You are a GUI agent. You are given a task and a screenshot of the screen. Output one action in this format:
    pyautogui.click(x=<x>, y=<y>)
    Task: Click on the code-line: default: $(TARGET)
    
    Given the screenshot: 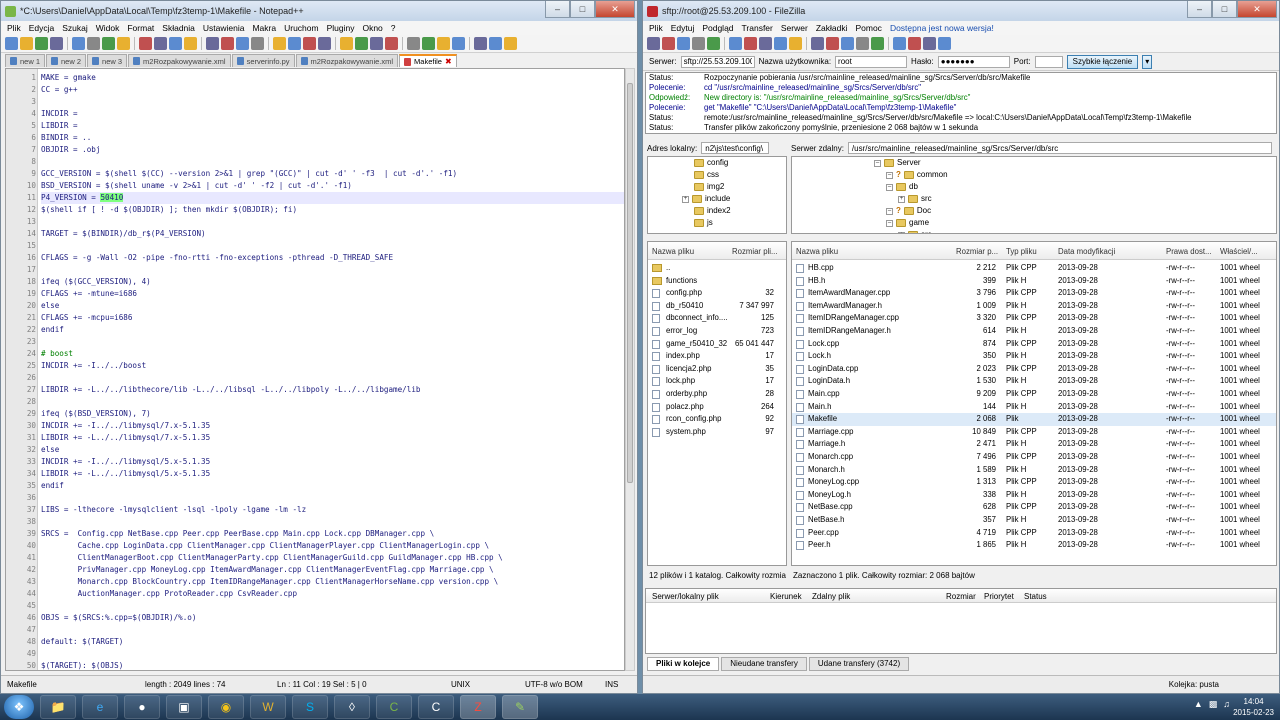 What is the action you would take?
    pyautogui.click(x=332, y=642)
    